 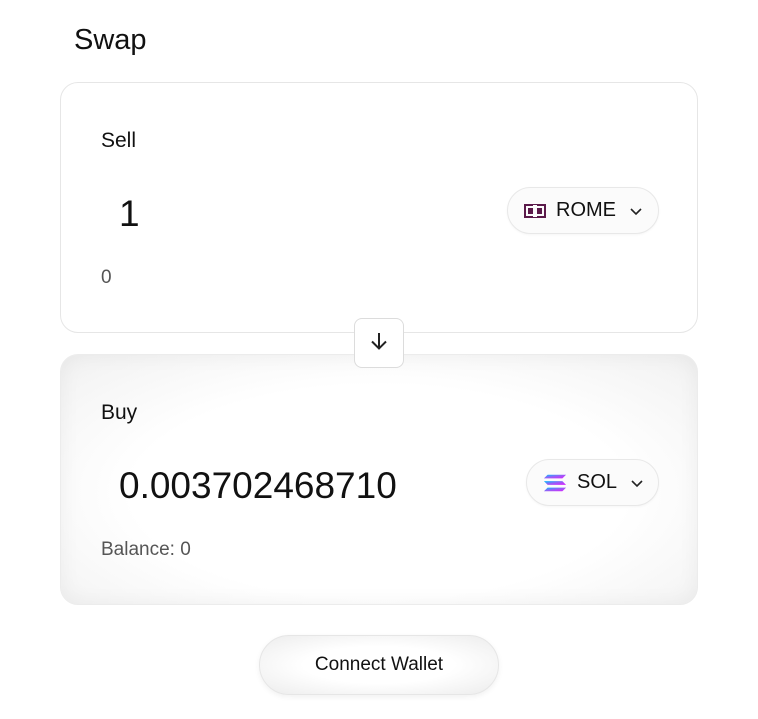 I want to click on solana-logo-icon, so click(x=555, y=483).